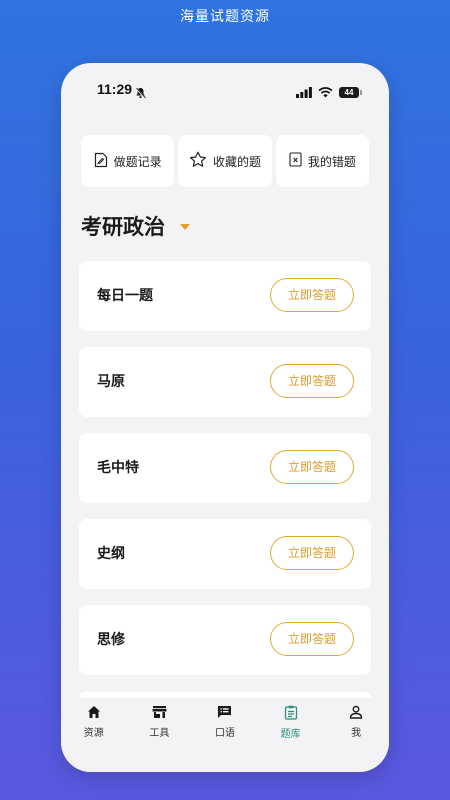  Describe the element at coordinates (111, 554) in the screenshot. I see `category-name: 史纲` at that location.